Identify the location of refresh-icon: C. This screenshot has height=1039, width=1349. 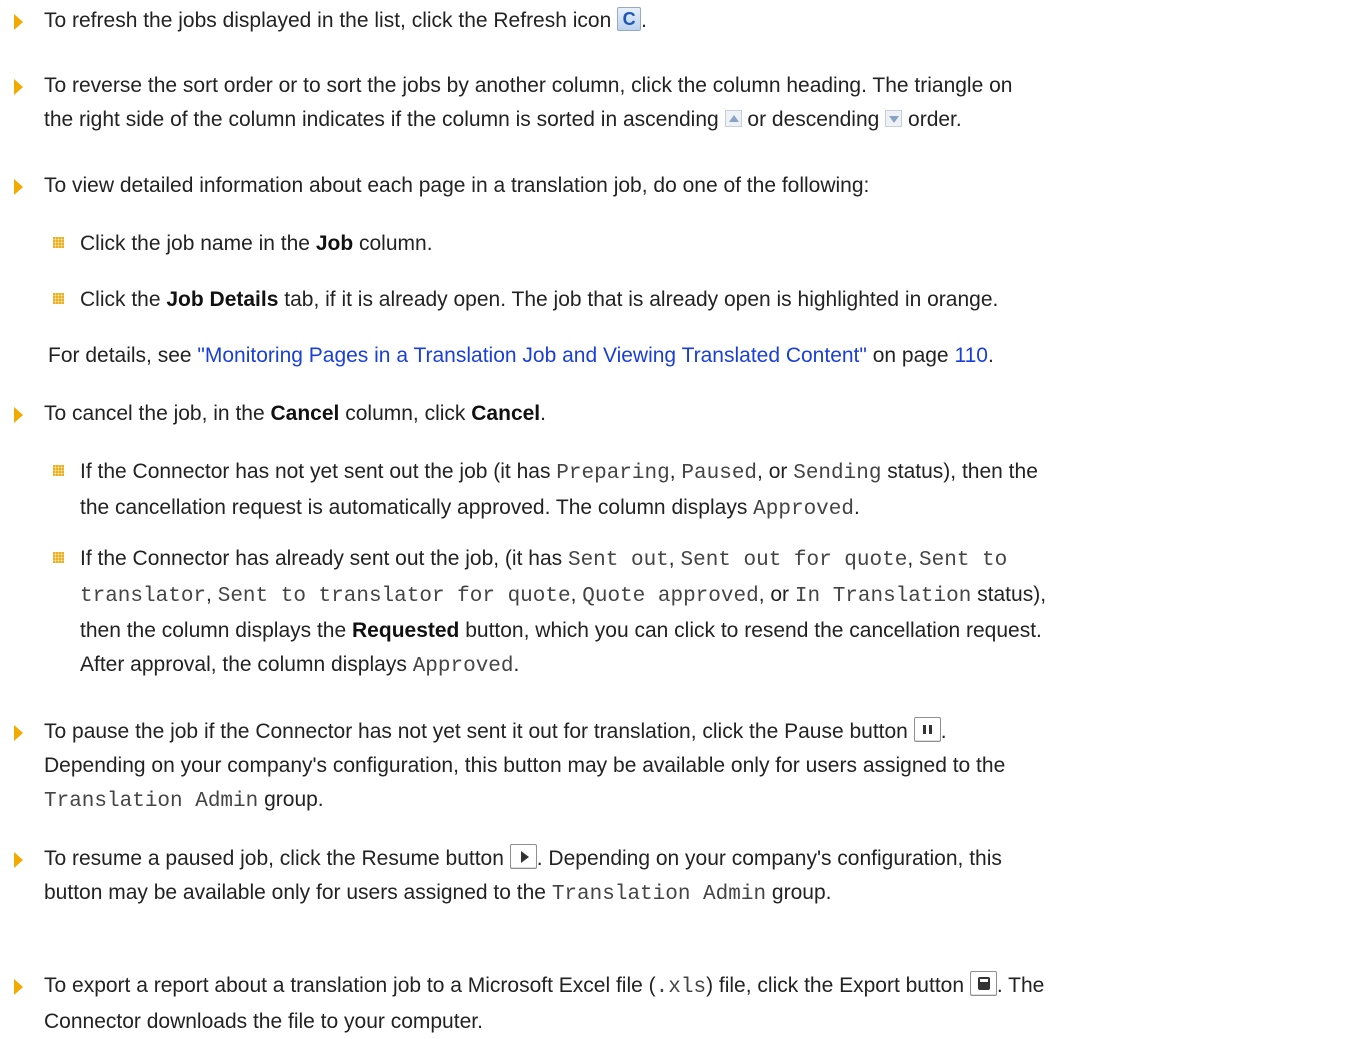
(629, 19).